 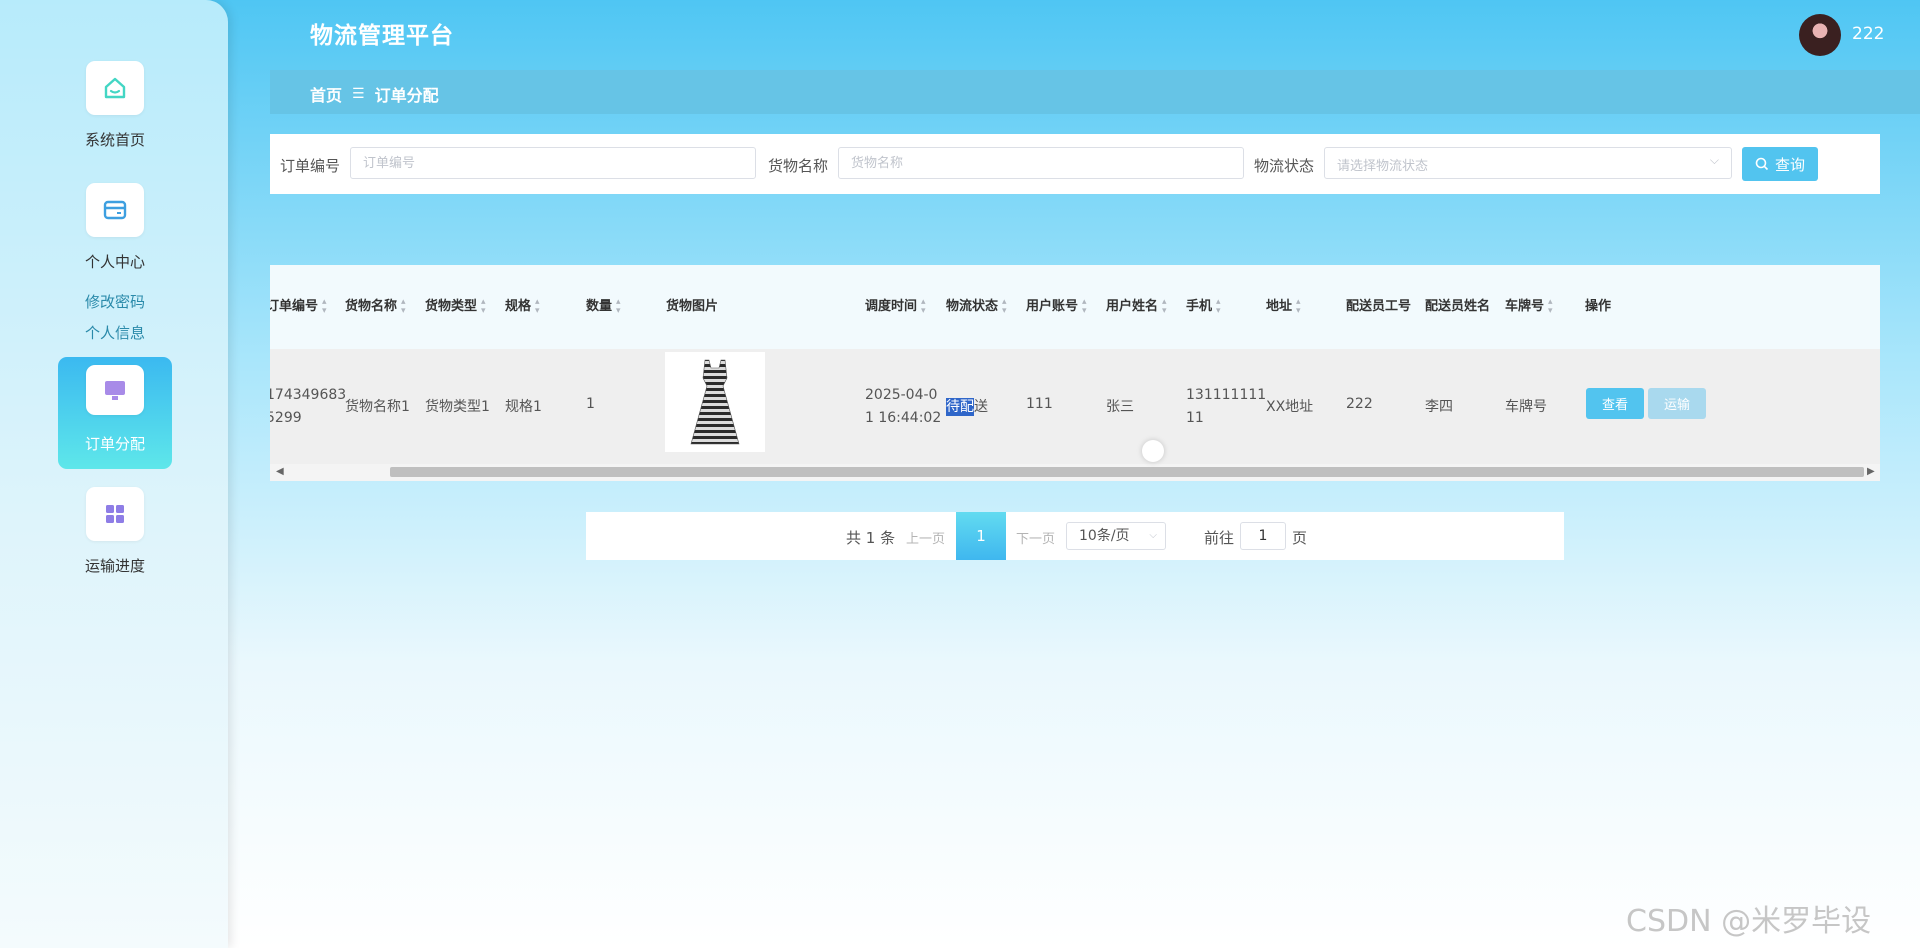 What do you see at coordinates (1749, 921) in the screenshot?
I see `watermark: CSDN @米罗毕设` at bounding box center [1749, 921].